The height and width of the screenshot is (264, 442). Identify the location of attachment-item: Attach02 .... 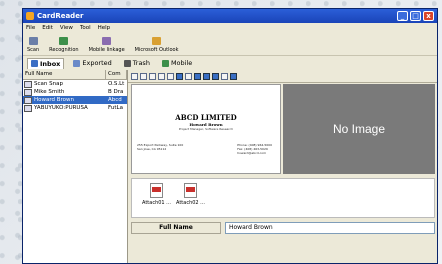
(190, 194).